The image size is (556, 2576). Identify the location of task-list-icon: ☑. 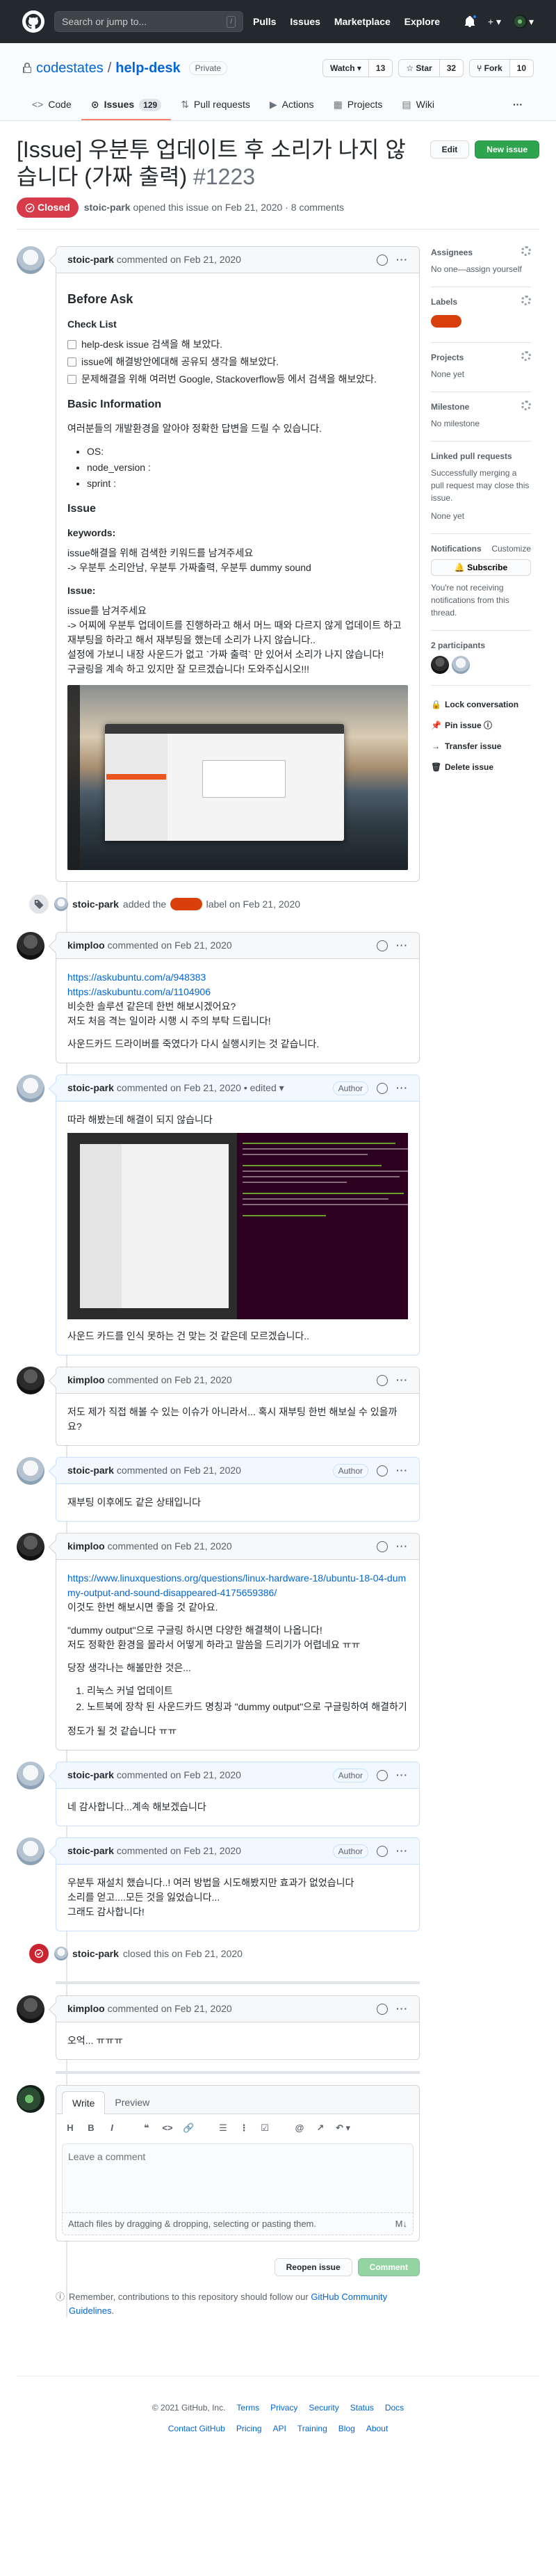
(264, 2128).